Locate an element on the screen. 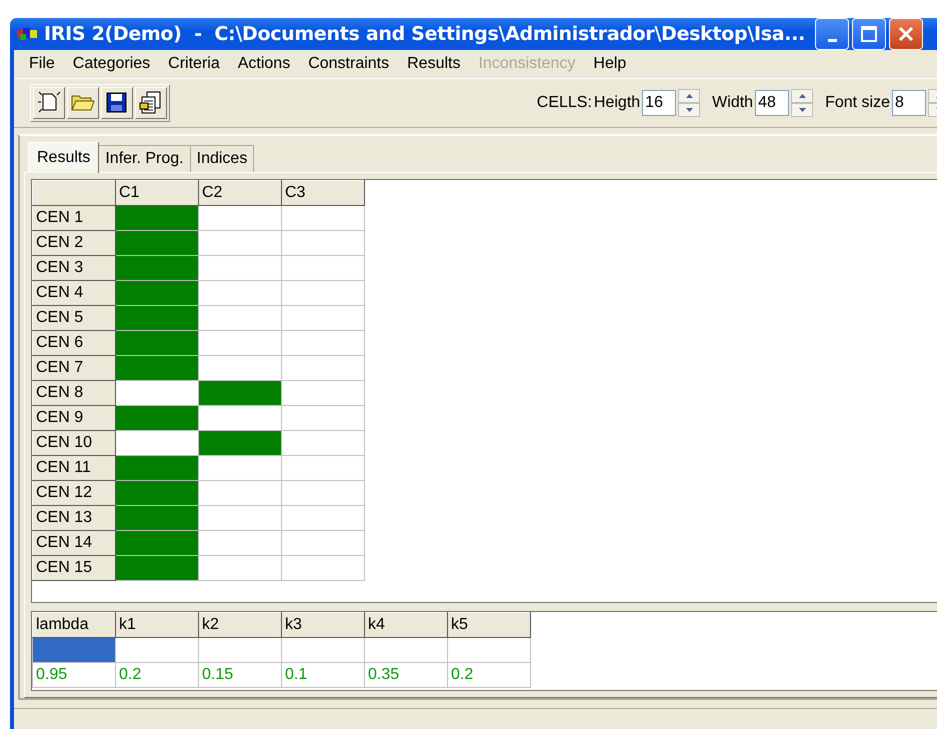 The width and height of the screenshot is (937, 729). menu-item: Criteria is located at coordinates (194, 64).